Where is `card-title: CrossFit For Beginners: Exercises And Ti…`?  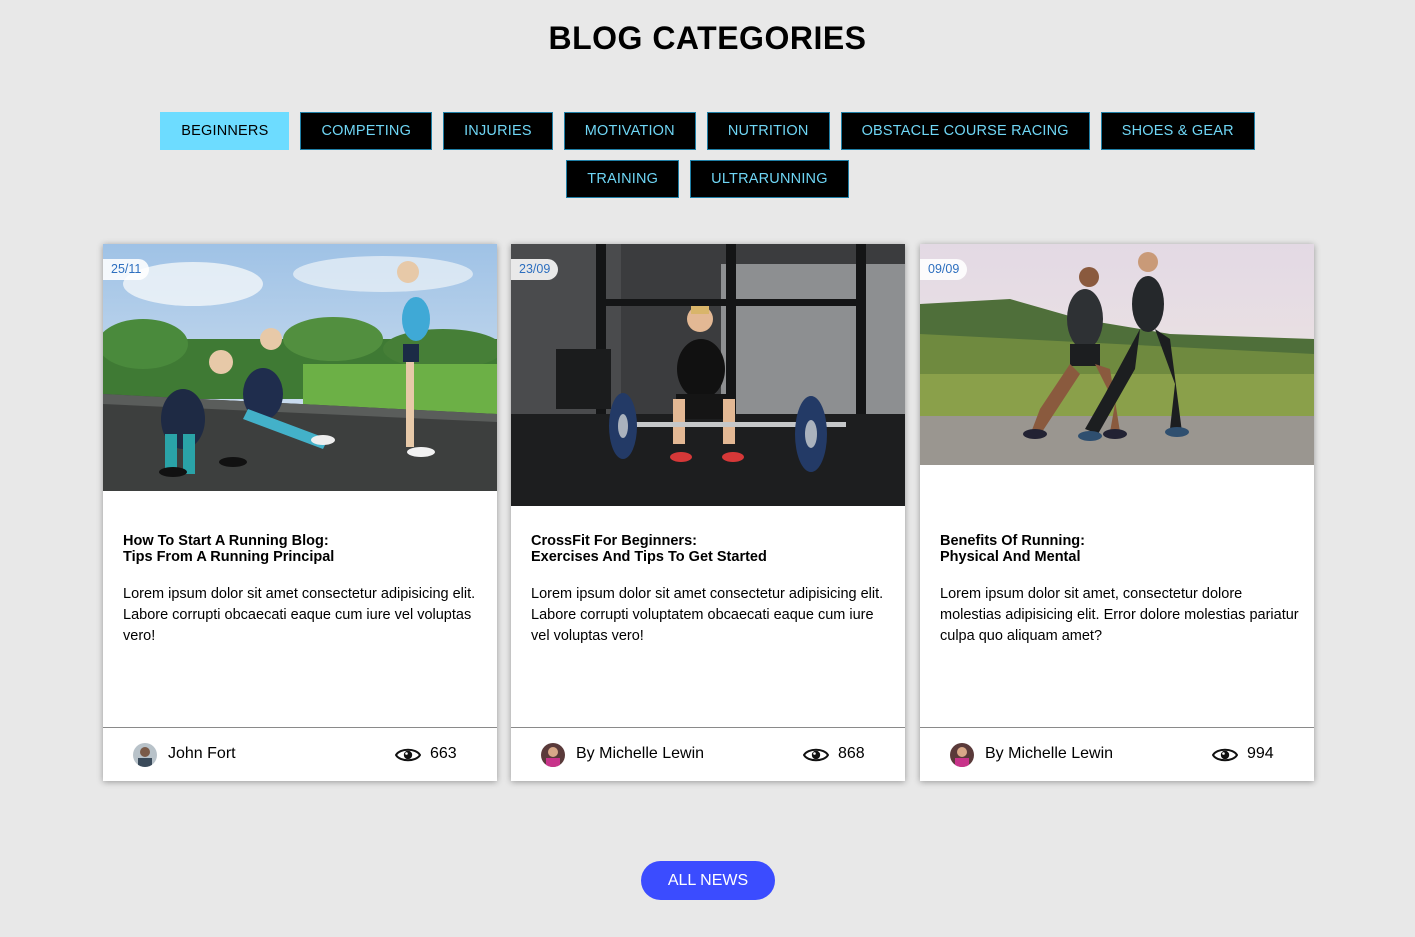 card-title: CrossFit For Beginners: Exercises And Ti… is located at coordinates (711, 549).